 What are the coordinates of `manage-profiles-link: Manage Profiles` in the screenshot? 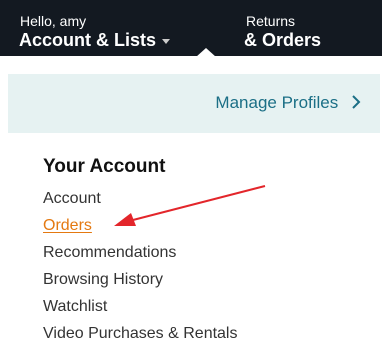 It's located at (288, 103).